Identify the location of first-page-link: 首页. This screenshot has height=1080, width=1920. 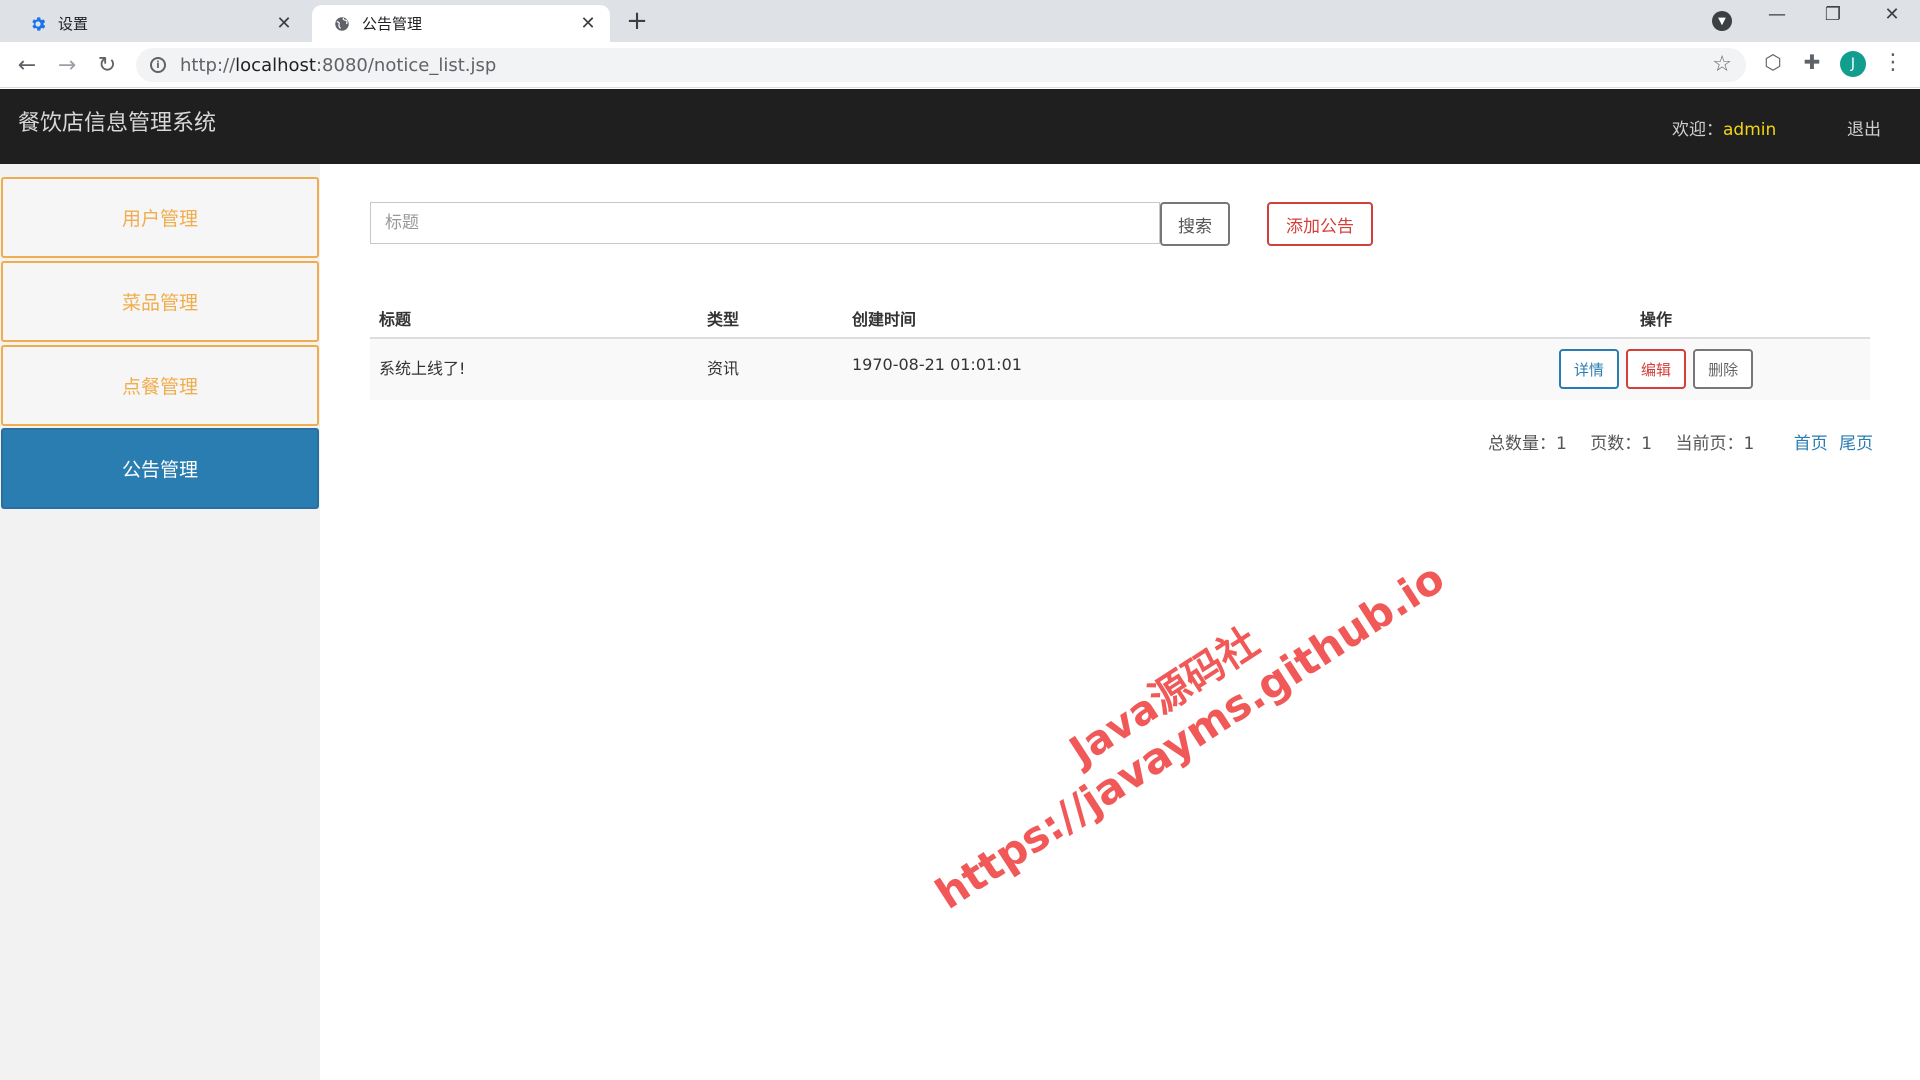
(1811, 444).